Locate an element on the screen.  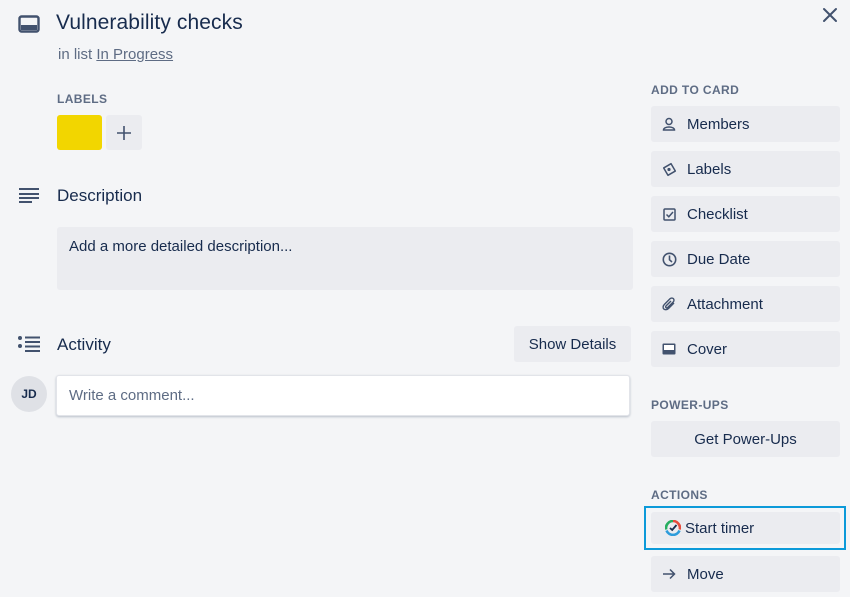
cover-button: Cover is located at coordinates (745, 349).